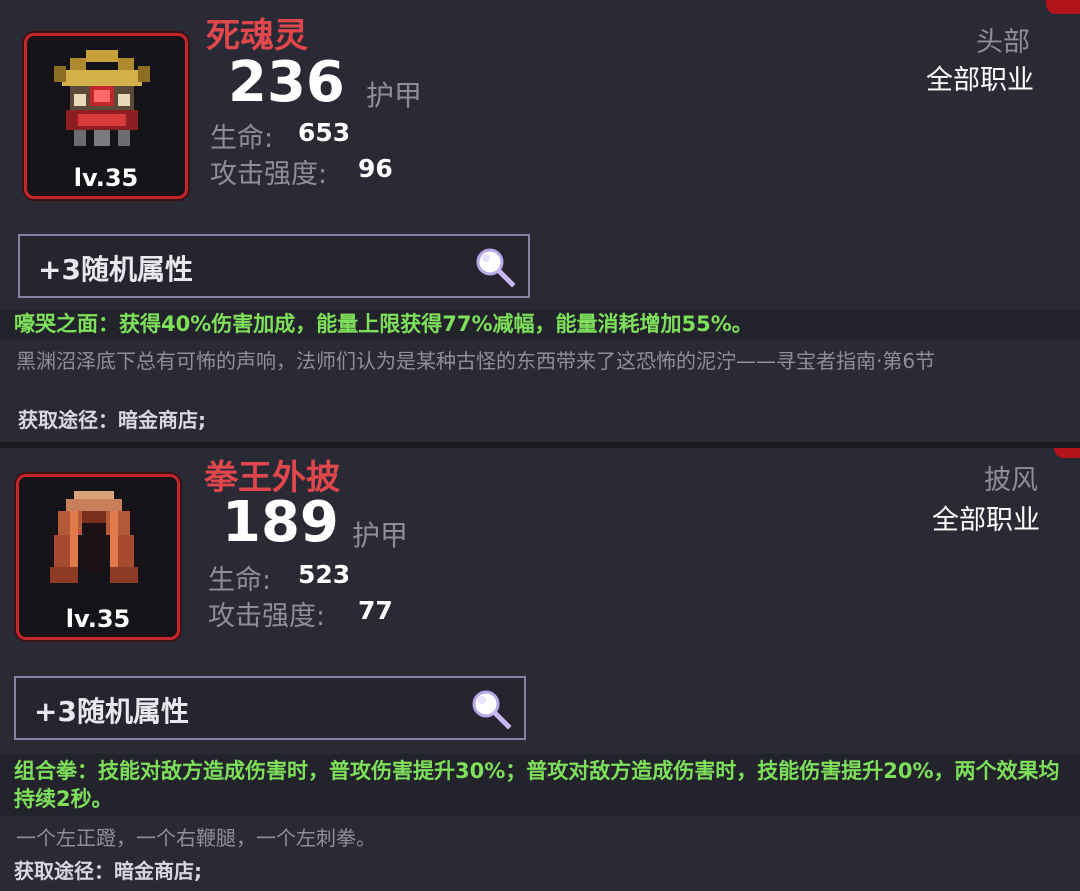  I want to click on attack-value: 77, so click(375, 610).